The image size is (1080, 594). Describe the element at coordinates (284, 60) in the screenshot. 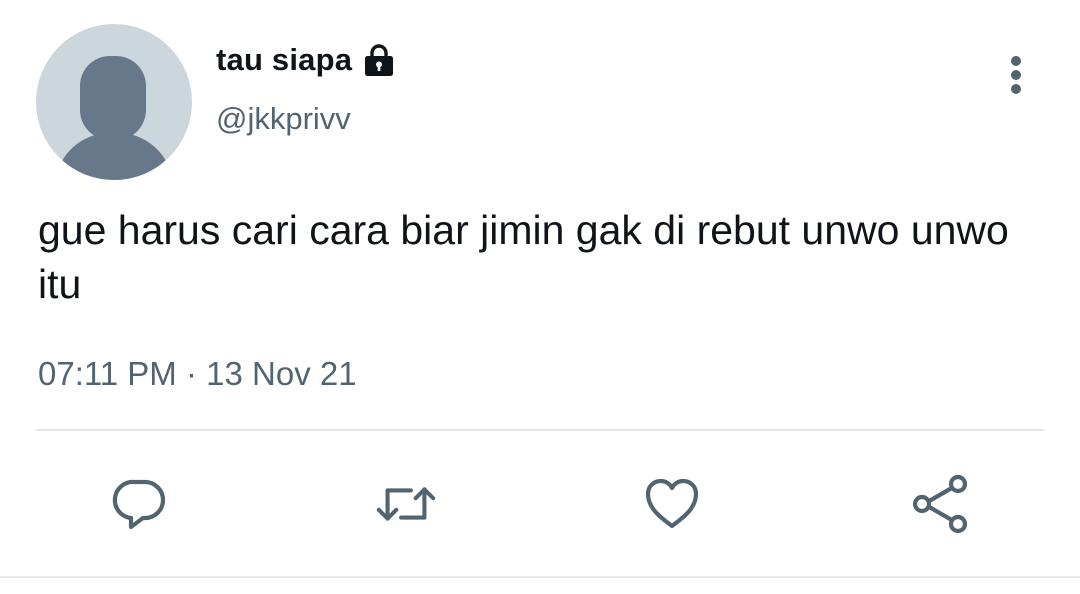

I see `display-name: tau siapa` at that location.